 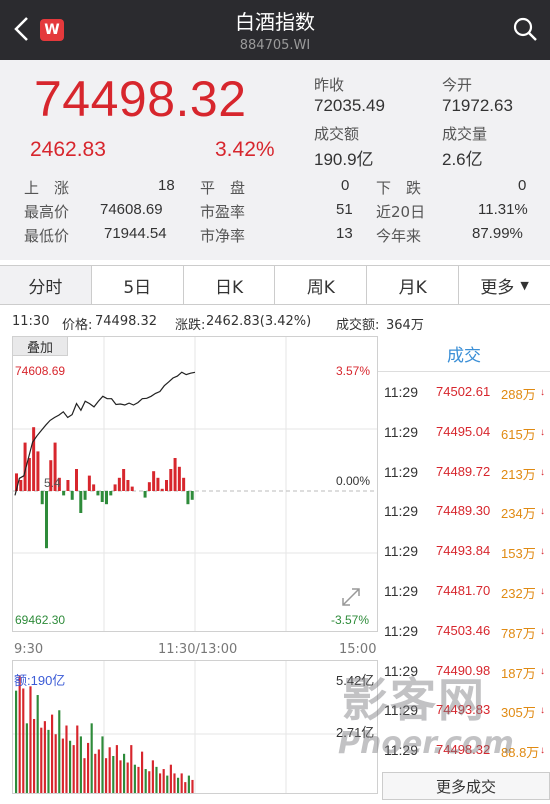 I want to click on trade-volume: 88.8万, so click(x=520, y=753).